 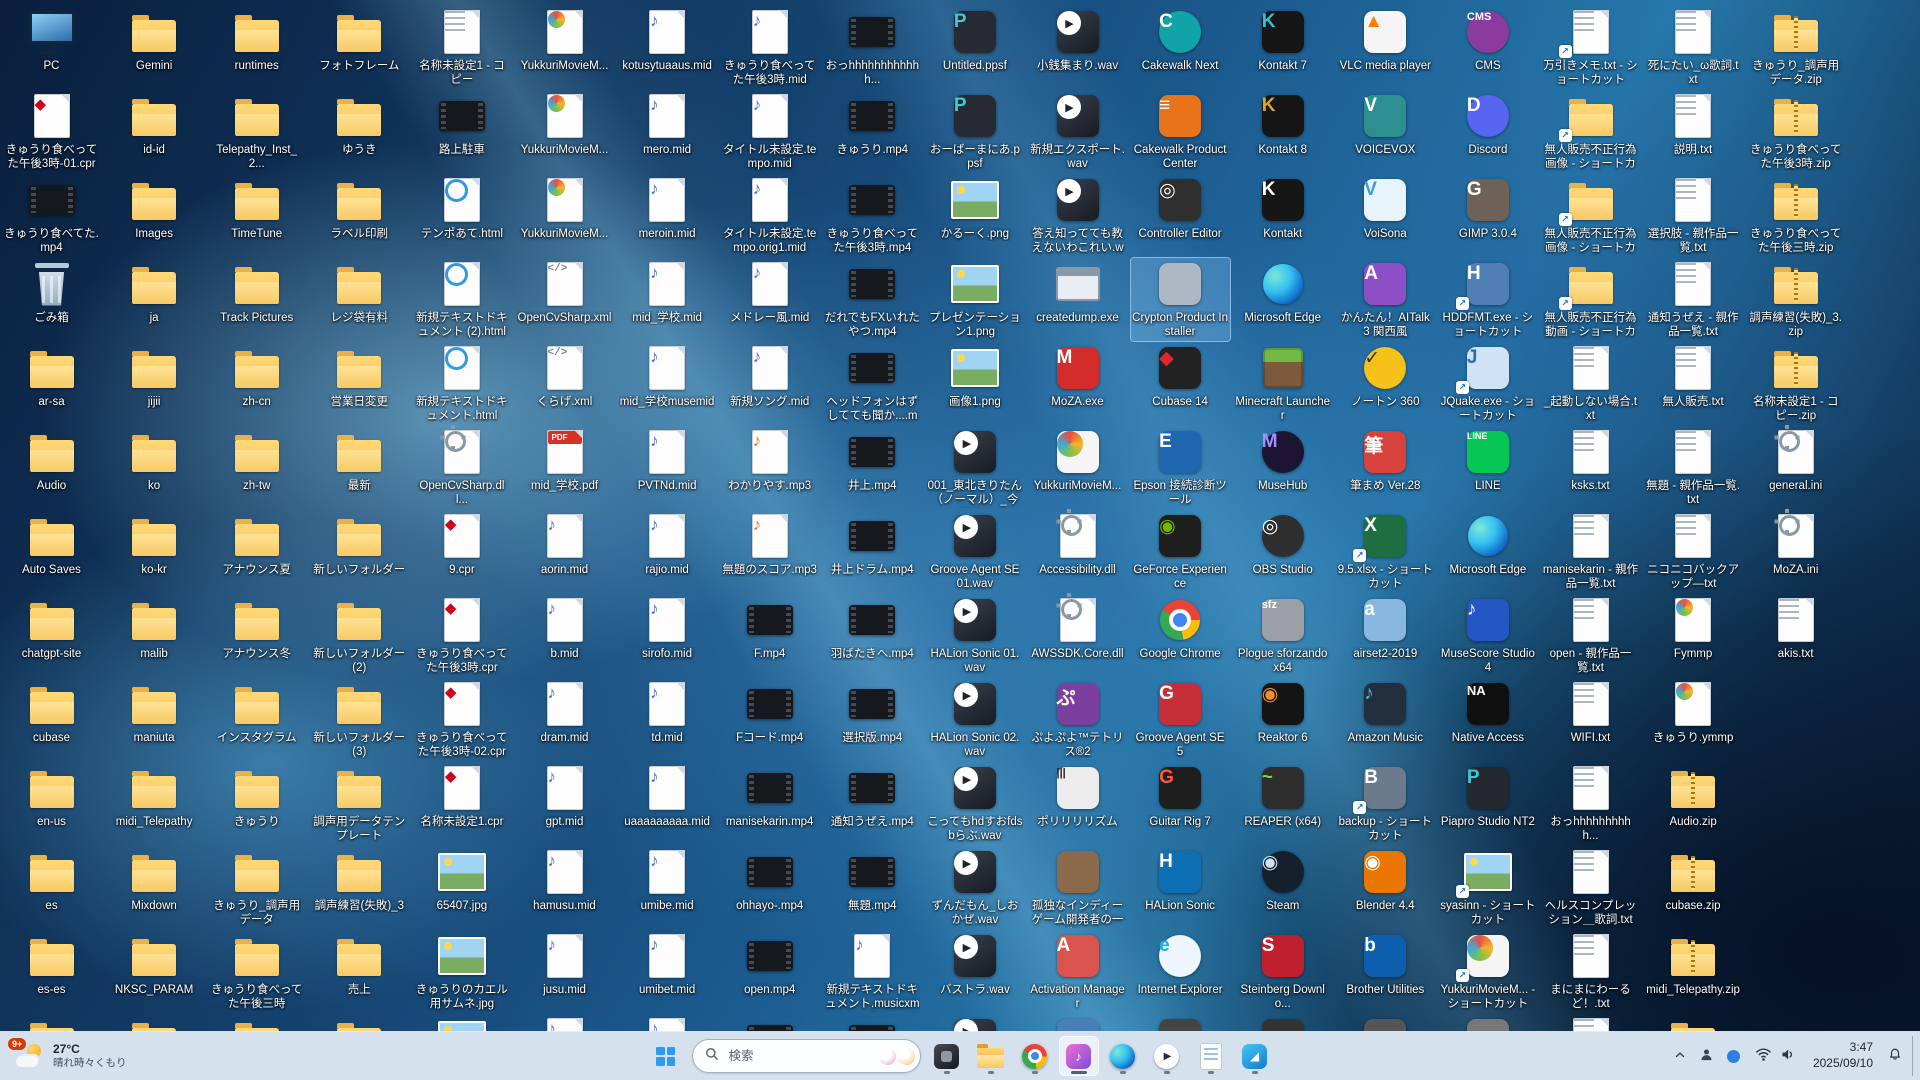 What do you see at coordinates (51, 796) in the screenshot?
I see `desktop-icon: en-us` at bounding box center [51, 796].